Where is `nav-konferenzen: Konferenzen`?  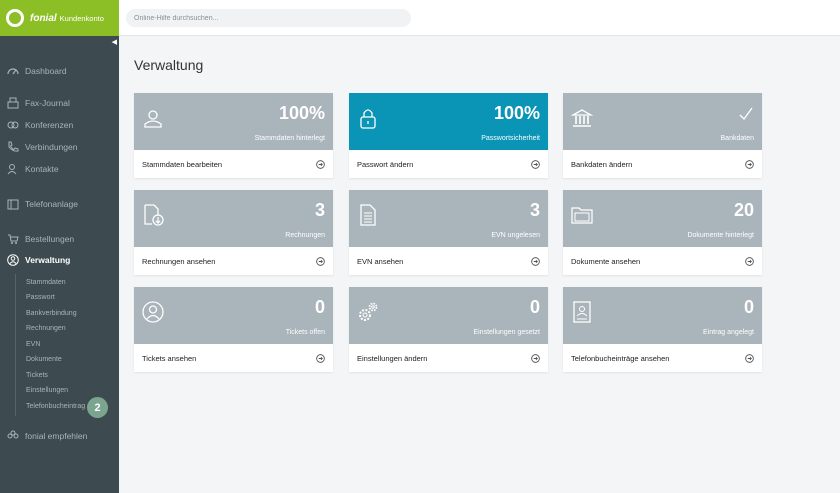
nav-konferenzen: Konferenzen is located at coordinates (59, 125).